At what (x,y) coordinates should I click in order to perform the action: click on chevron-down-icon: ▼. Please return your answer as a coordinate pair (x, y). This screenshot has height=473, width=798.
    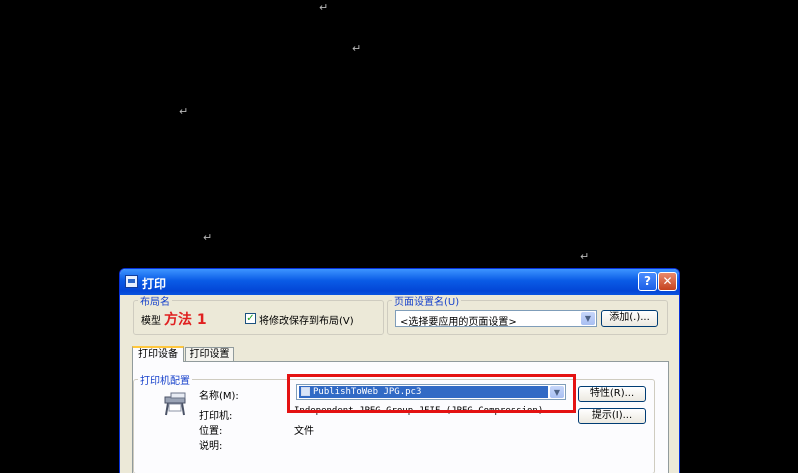
    Looking at the image, I should click on (588, 318).